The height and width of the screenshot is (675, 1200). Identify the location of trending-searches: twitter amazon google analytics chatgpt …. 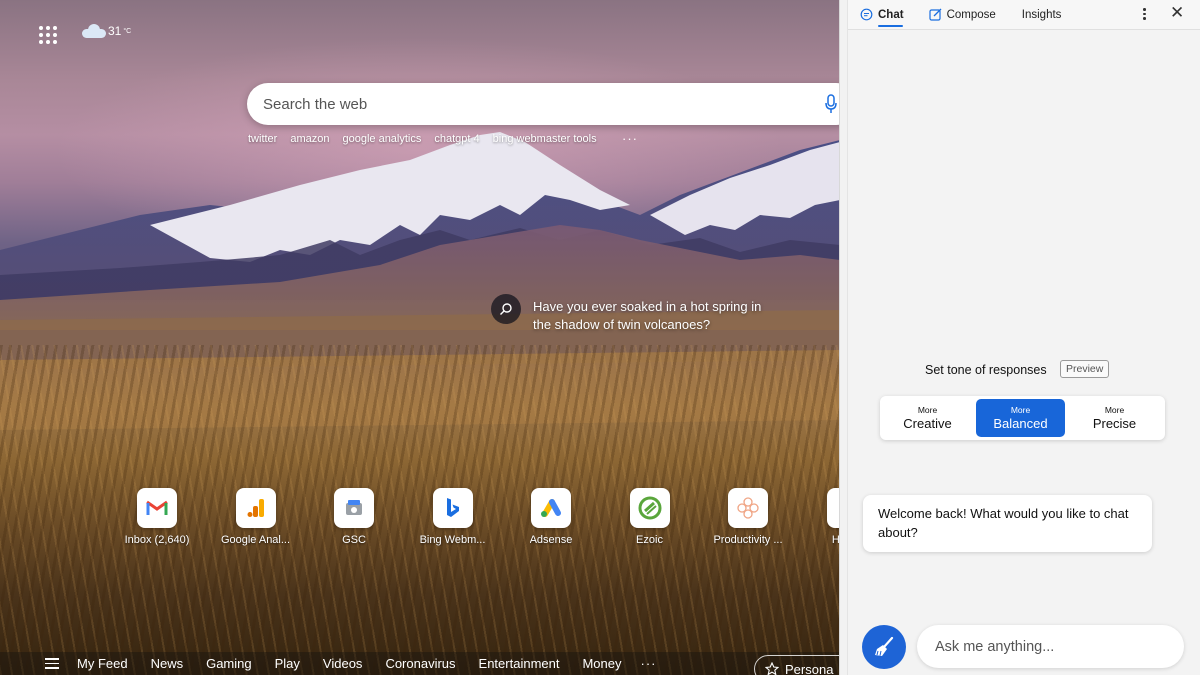
(422, 139).